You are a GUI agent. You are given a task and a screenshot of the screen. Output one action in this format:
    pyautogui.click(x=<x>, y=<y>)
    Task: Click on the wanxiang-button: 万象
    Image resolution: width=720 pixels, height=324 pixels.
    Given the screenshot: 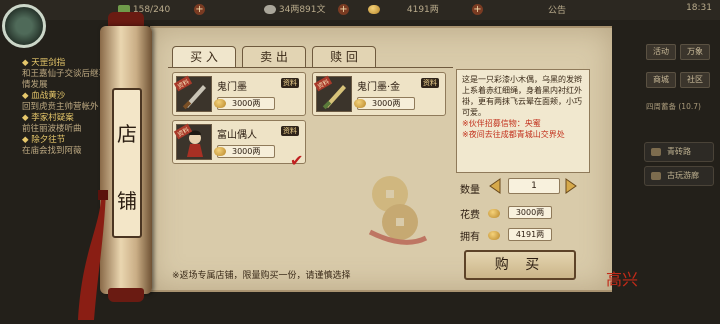 What is the action you would take?
    pyautogui.click(x=695, y=52)
    